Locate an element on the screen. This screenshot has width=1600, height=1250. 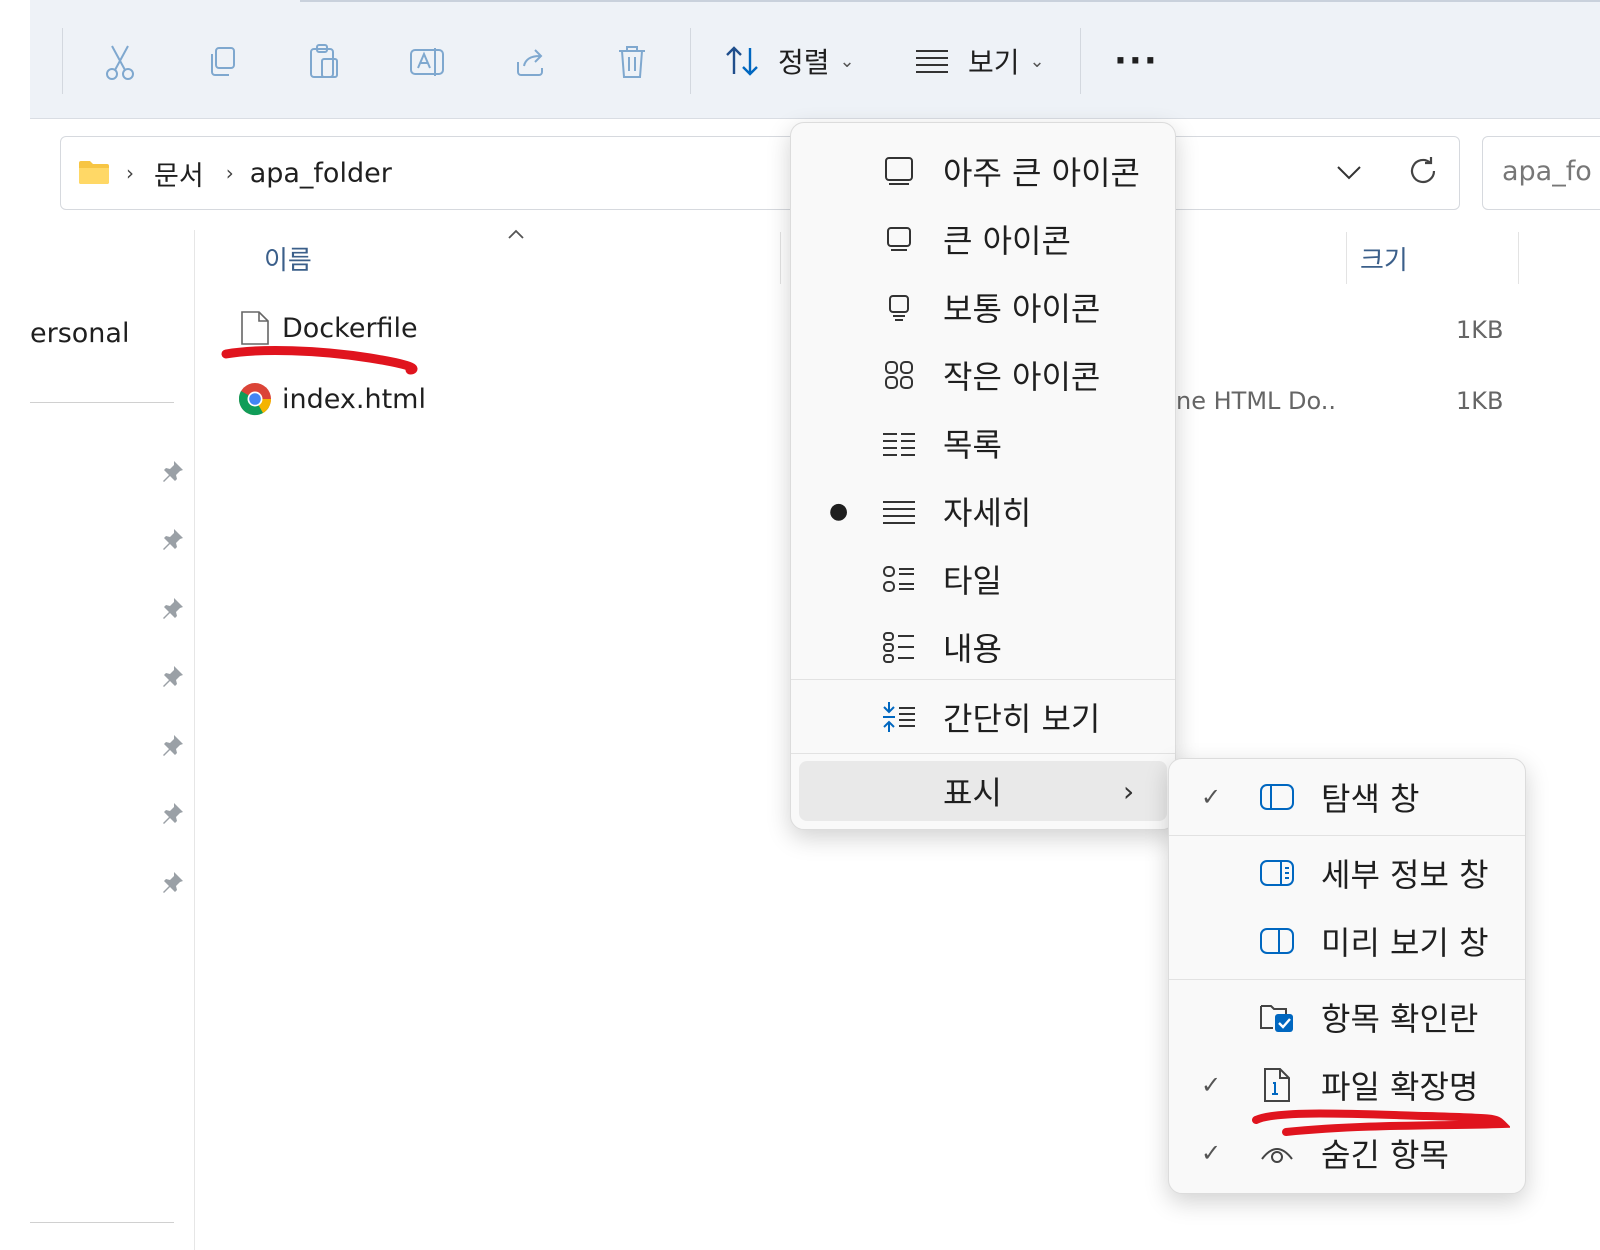
column-header-name: 이름 is located at coordinates (288, 258).